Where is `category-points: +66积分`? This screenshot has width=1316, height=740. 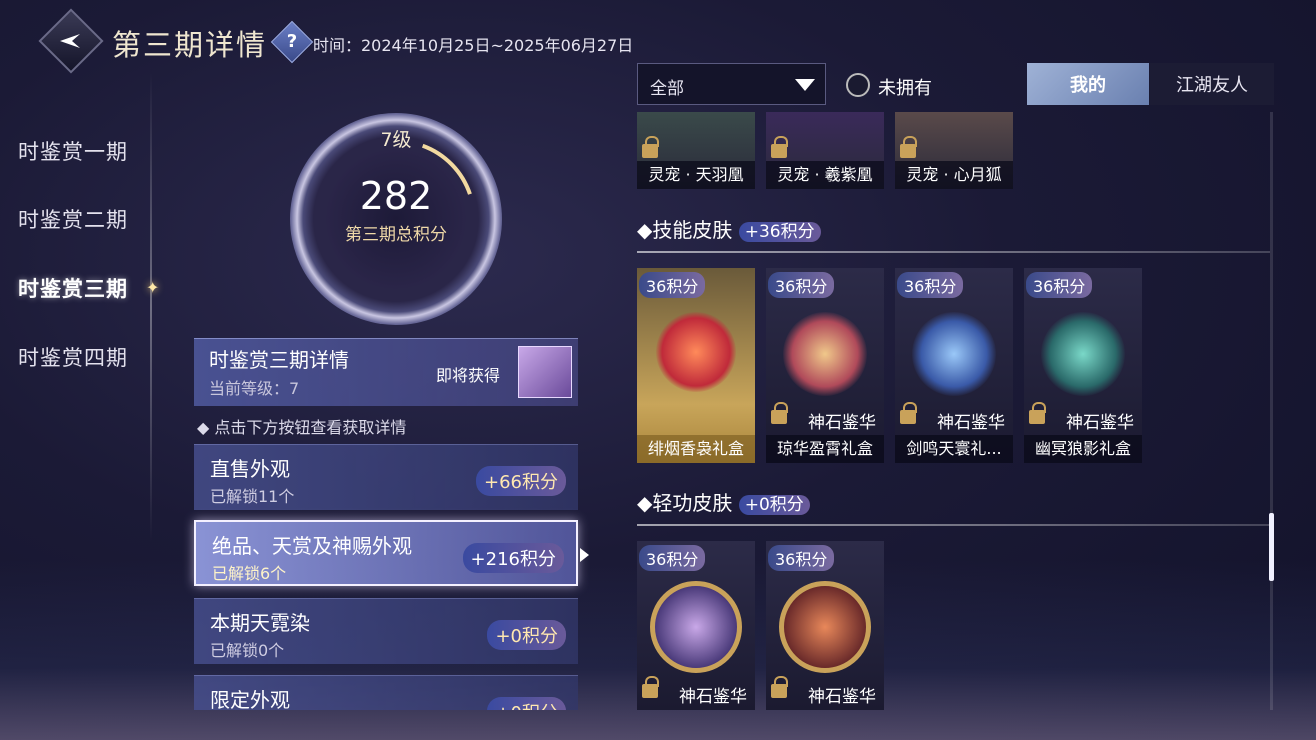
category-points: +66积分 is located at coordinates (521, 481).